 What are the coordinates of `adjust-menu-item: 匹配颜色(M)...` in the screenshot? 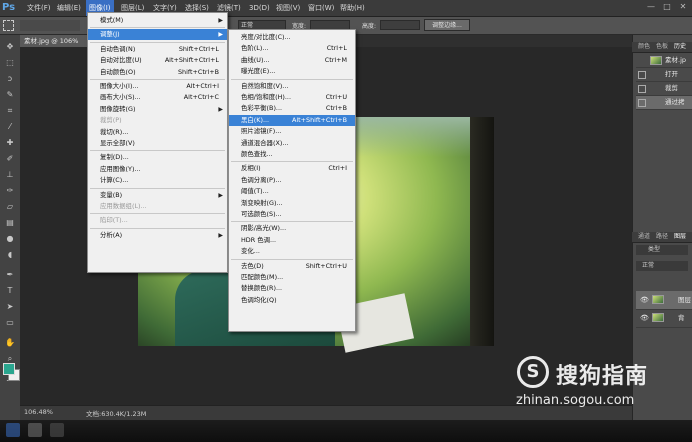 It's located at (292, 277).